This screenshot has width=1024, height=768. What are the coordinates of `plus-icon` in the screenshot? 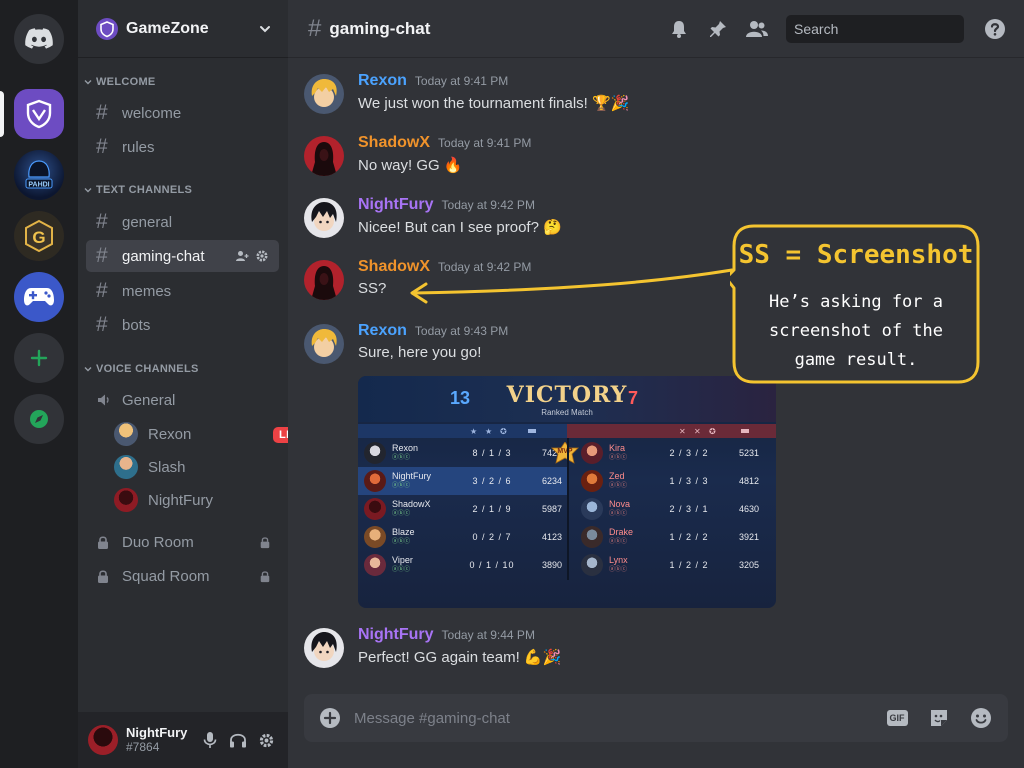 It's located at (39, 358).